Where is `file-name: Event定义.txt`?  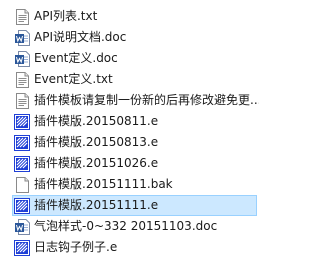 file-name: Event定义.txt is located at coordinates (73, 79).